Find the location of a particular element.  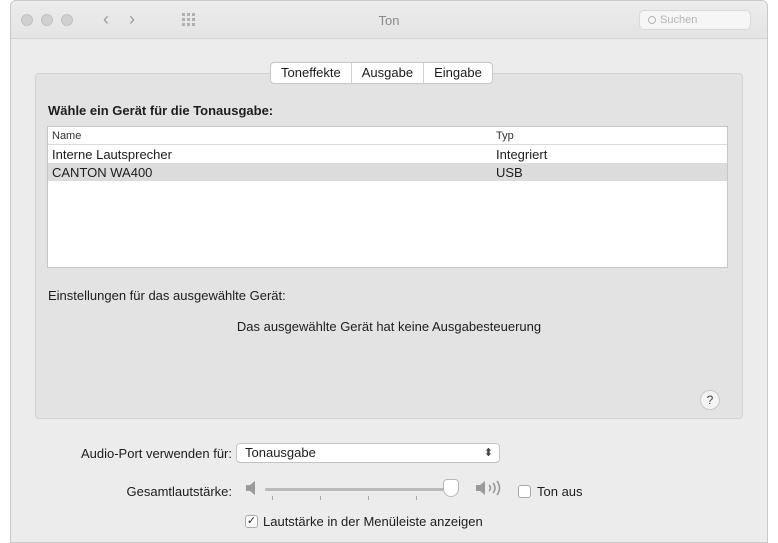

speaker-low-icon is located at coordinates (250, 488).